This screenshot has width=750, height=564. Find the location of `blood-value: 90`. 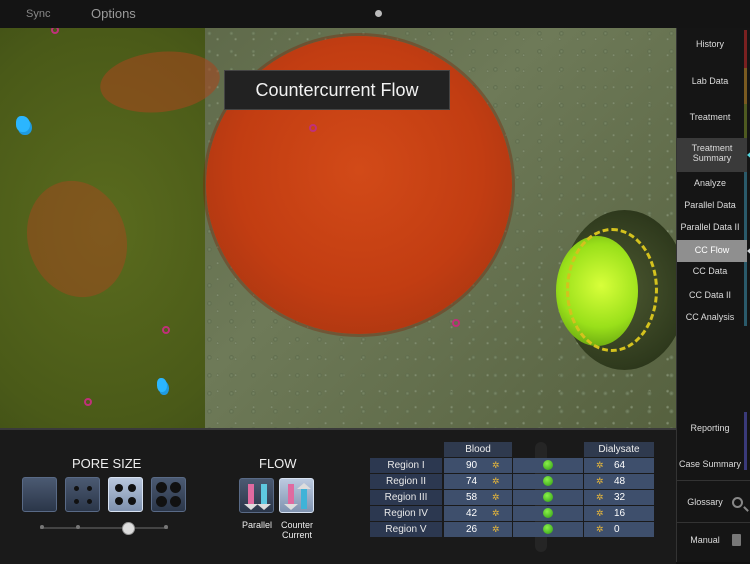

blood-value: 90 is located at coordinates (472, 465).